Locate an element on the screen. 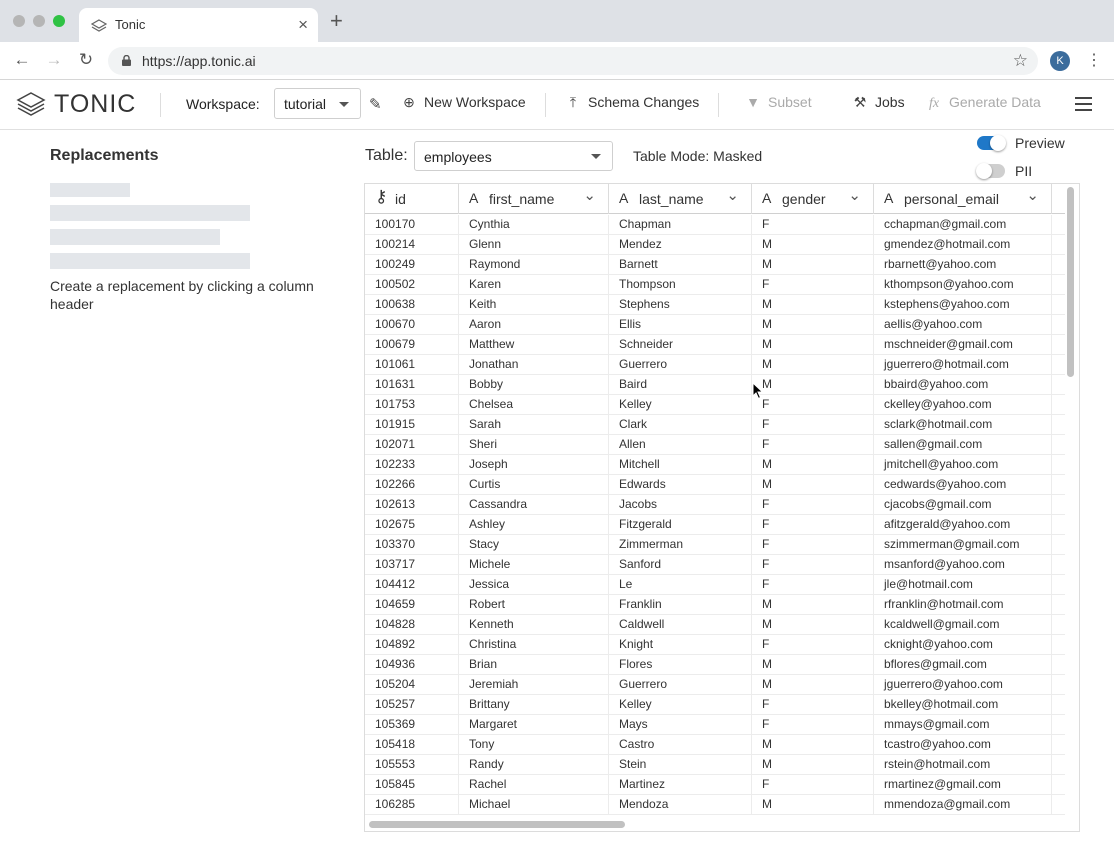 This screenshot has width=1114, height=842. table-row: 105418 Tony Castro Mtcastro@yahoo.com is located at coordinates (715, 745).